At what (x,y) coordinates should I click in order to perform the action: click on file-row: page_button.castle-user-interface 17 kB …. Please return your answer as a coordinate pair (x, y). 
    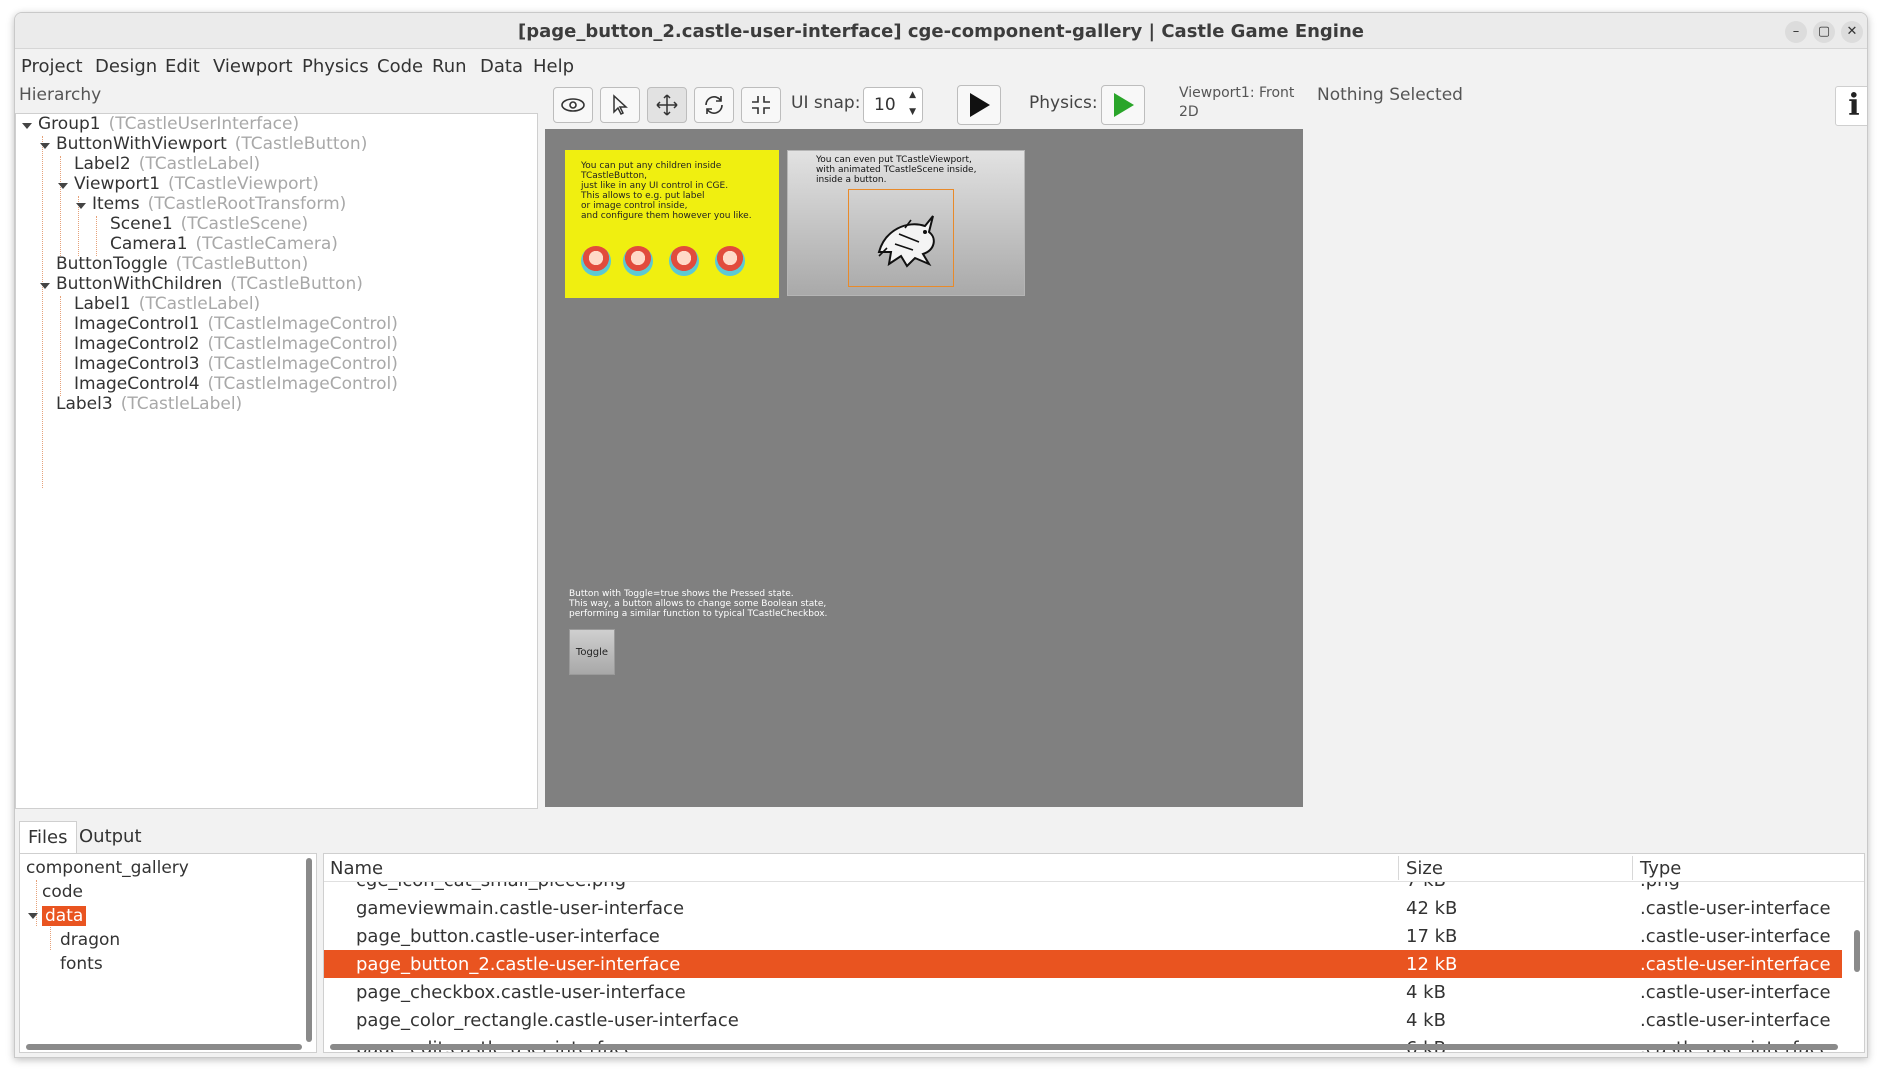
    Looking at the image, I should click on (1083, 936).